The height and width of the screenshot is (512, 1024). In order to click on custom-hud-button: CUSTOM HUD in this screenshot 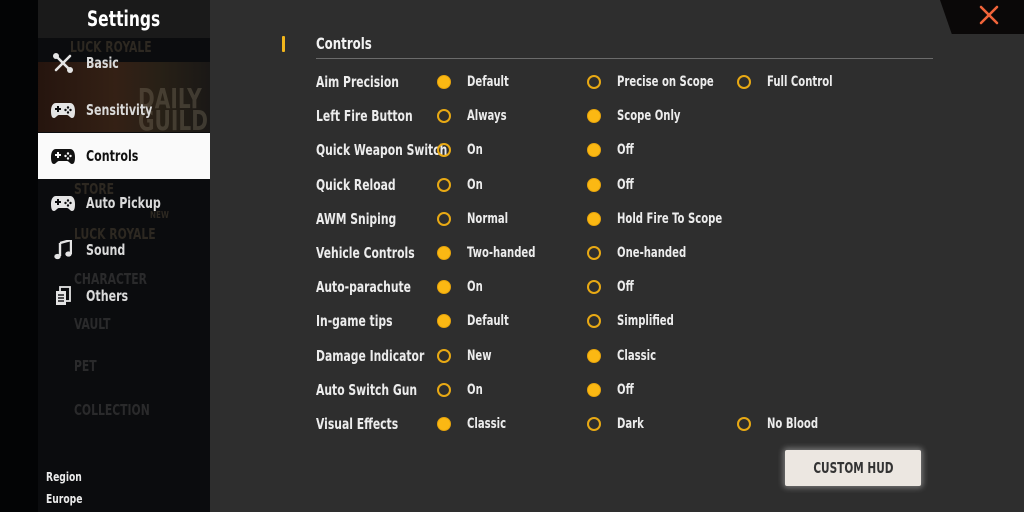, I will do `click(853, 468)`.